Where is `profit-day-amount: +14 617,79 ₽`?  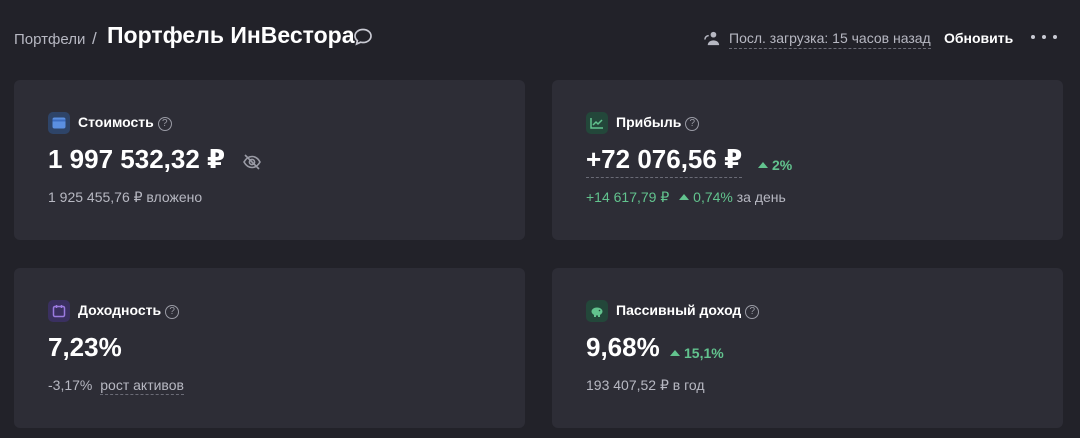
profit-day-amount: +14 617,79 ₽ is located at coordinates (628, 197).